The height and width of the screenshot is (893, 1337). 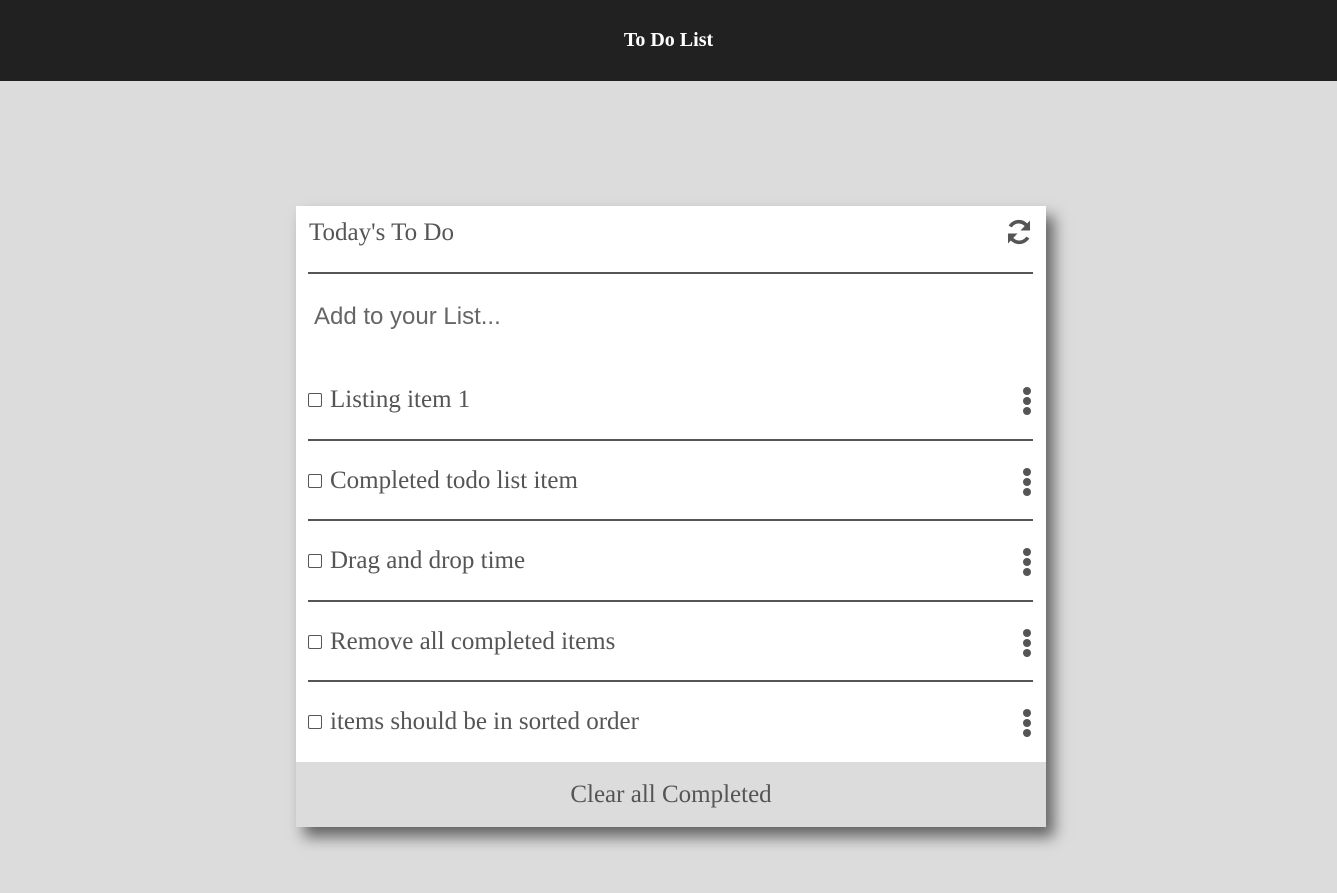 I want to click on todo-item: Remove all completed items, so click(x=670, y=642).